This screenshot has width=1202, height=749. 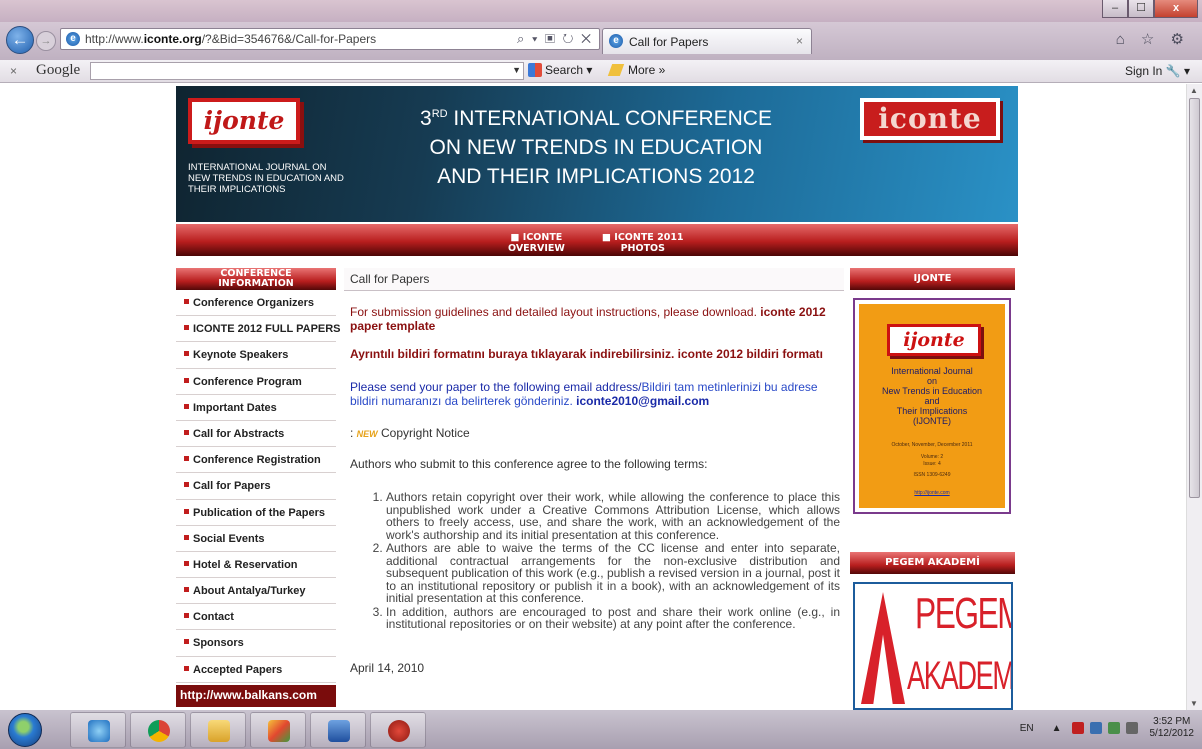 I want to click on scrollbar-thumb, so click(x=1194, y=298).